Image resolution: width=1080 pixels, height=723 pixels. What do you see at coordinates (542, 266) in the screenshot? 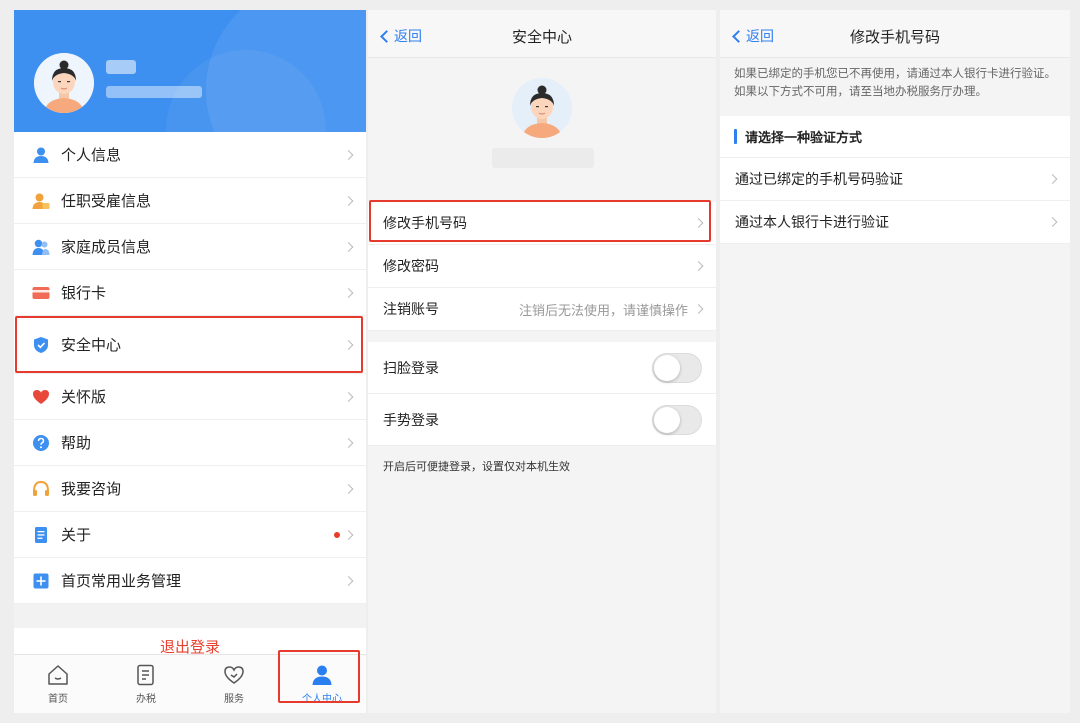
I see `row-change-password: 修改密码` at bounding box center [542, 266].